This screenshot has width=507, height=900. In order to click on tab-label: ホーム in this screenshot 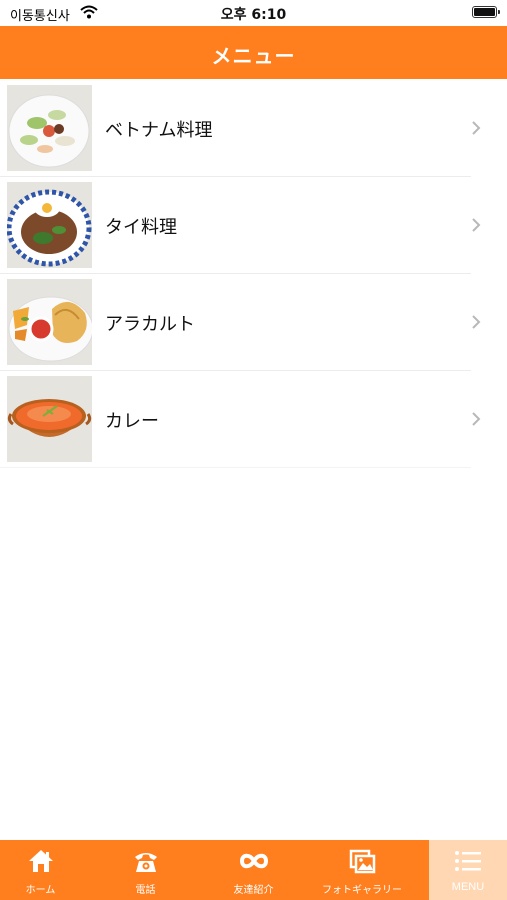, I will do `click(40, 890)`.